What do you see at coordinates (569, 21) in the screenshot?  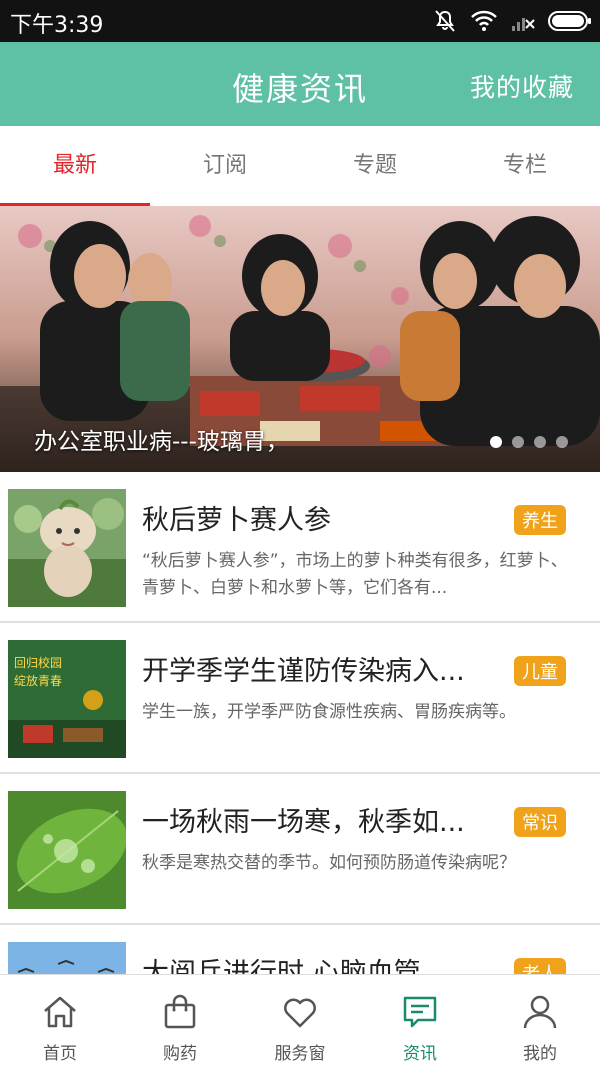 I see `battery-icon` at bounding box center [569, 21].